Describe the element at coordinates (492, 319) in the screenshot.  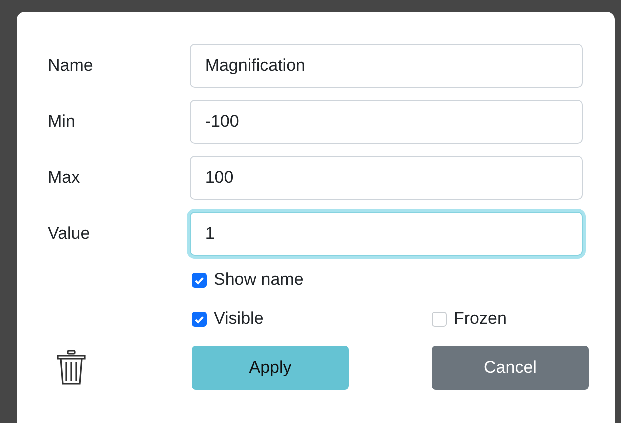
I see `checkbox-label: Frozen` at that location.